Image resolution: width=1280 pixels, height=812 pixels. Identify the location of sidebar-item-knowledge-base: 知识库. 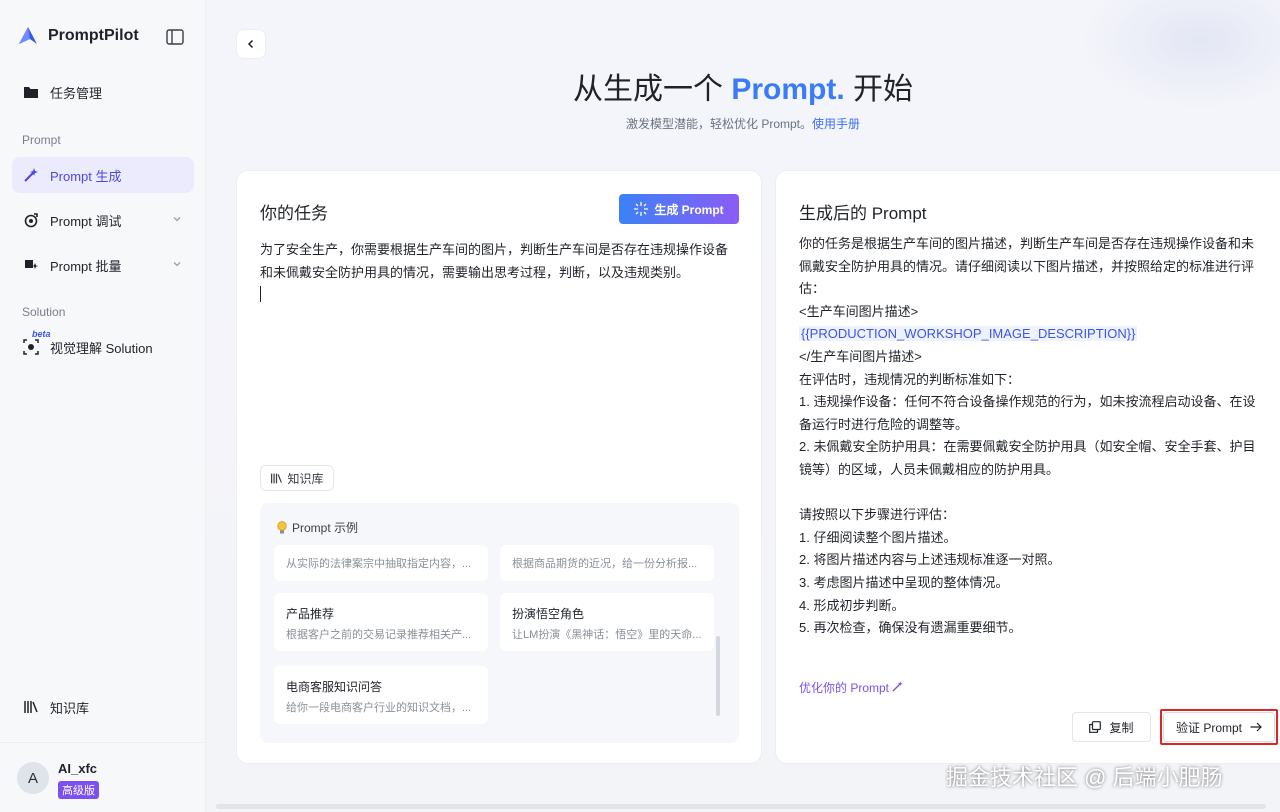
(103, 707).